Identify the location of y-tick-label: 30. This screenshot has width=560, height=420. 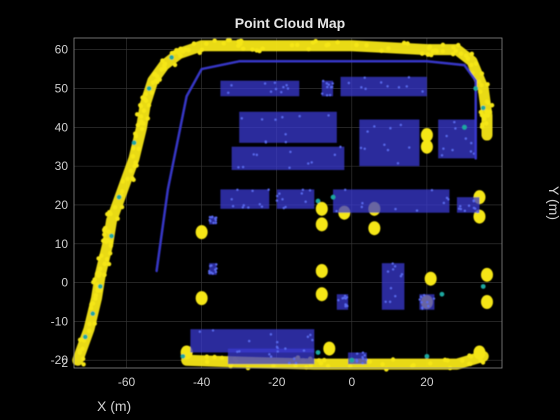
(62, 166).